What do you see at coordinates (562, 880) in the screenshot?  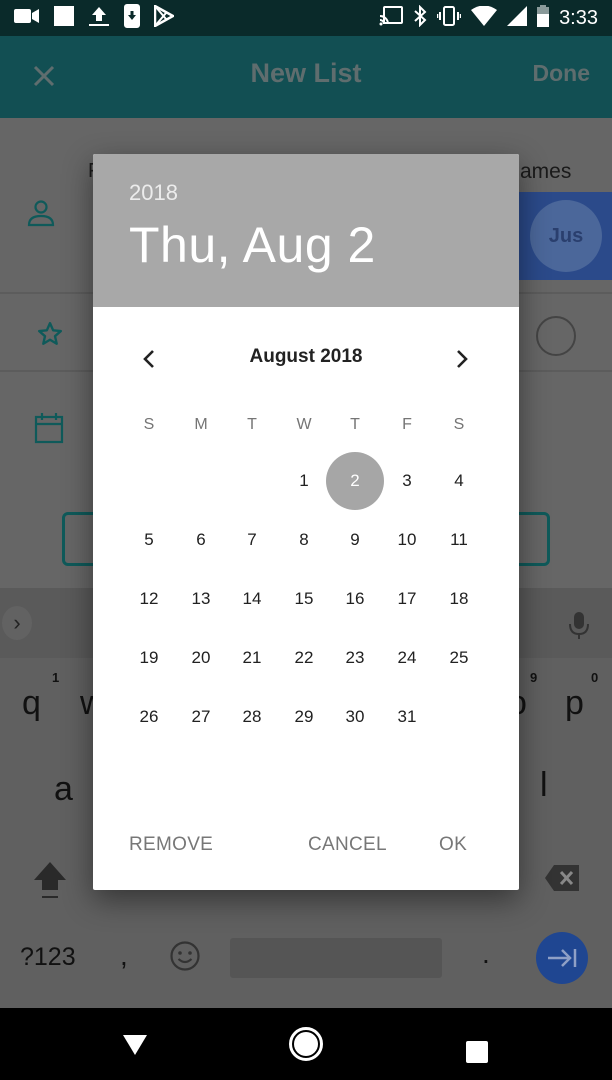 I see `backspace-icon` at bounding box center [562, 880].